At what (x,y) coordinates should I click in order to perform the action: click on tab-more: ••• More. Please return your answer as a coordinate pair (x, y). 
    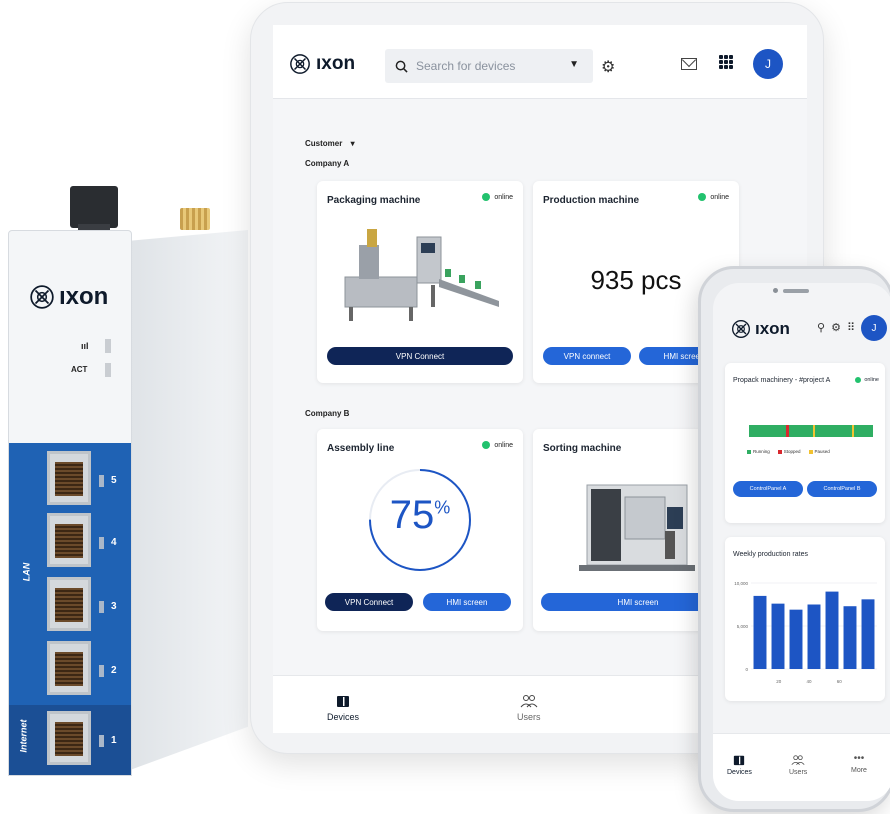
    Looking at the image, I should click on (859, 764).